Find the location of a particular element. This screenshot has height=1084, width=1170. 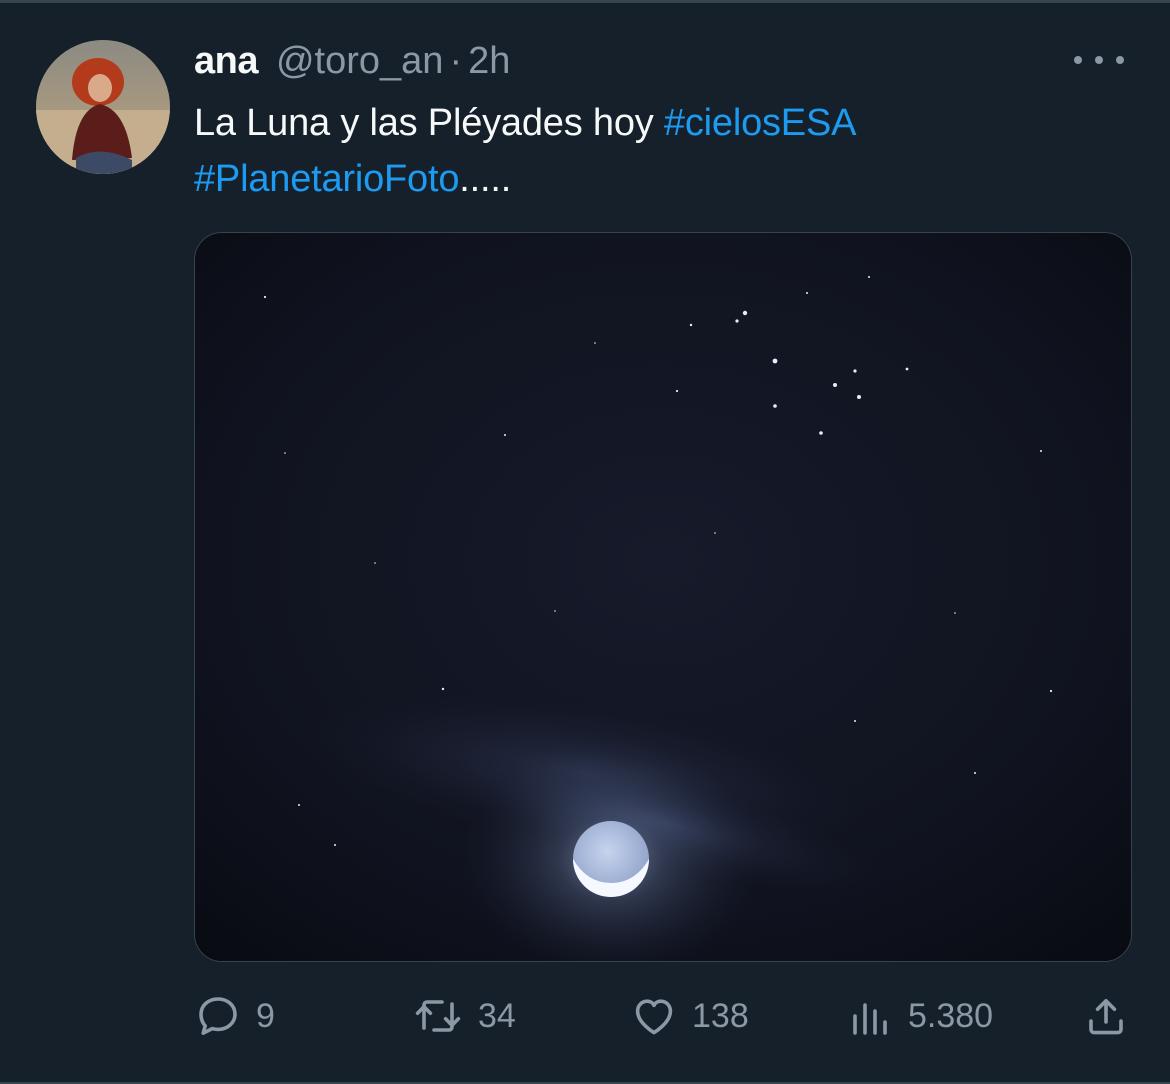

tweet-text-plain: La Luna y las Pléyades hoy is located at coordinates (424, 123).